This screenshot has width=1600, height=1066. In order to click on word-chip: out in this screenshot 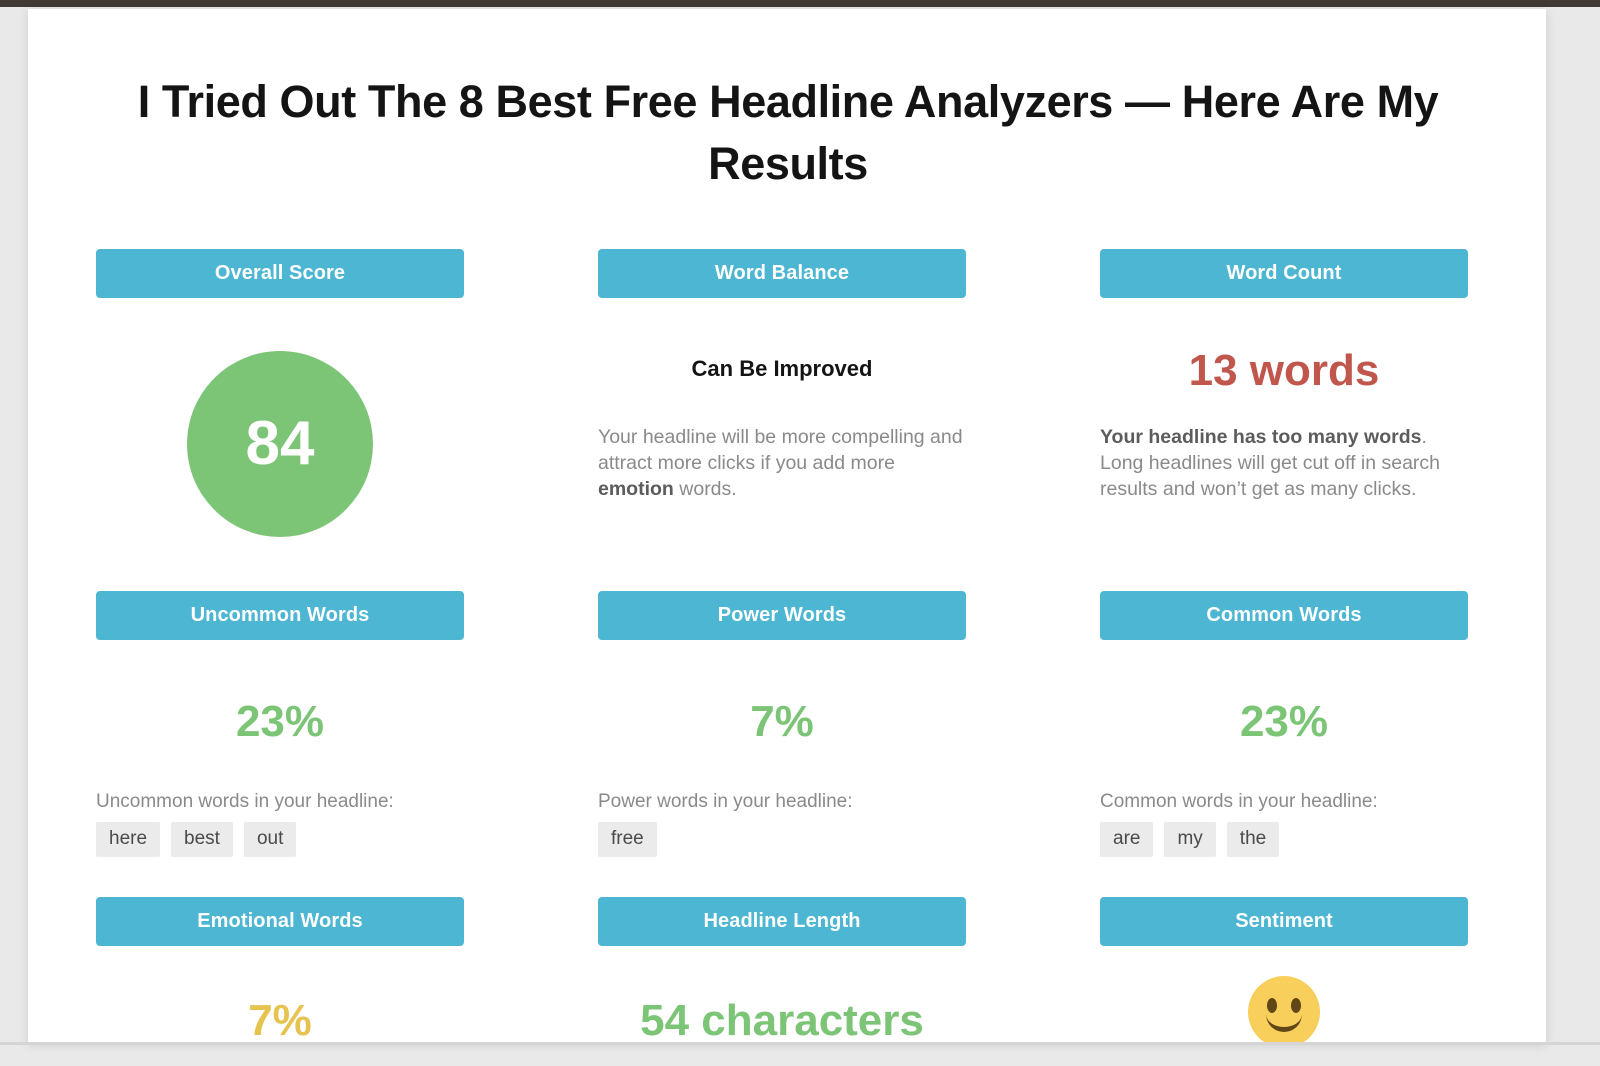, I will do `click(270, 839)`.